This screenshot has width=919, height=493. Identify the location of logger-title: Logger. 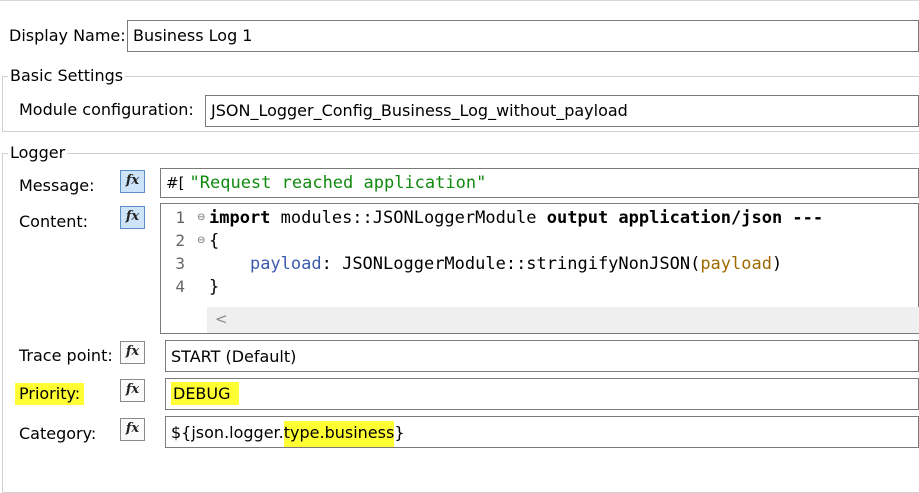
(38, 153).